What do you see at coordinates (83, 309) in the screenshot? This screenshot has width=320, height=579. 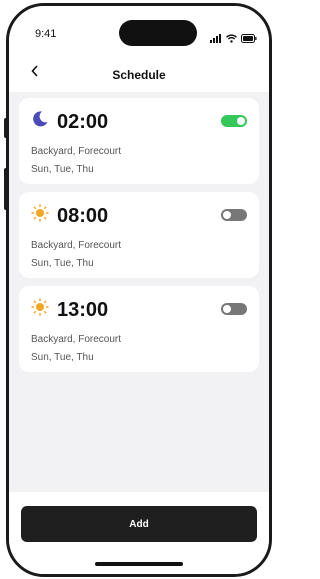 I see `schedule-time: 13:00` at bounding box center [83, 309].